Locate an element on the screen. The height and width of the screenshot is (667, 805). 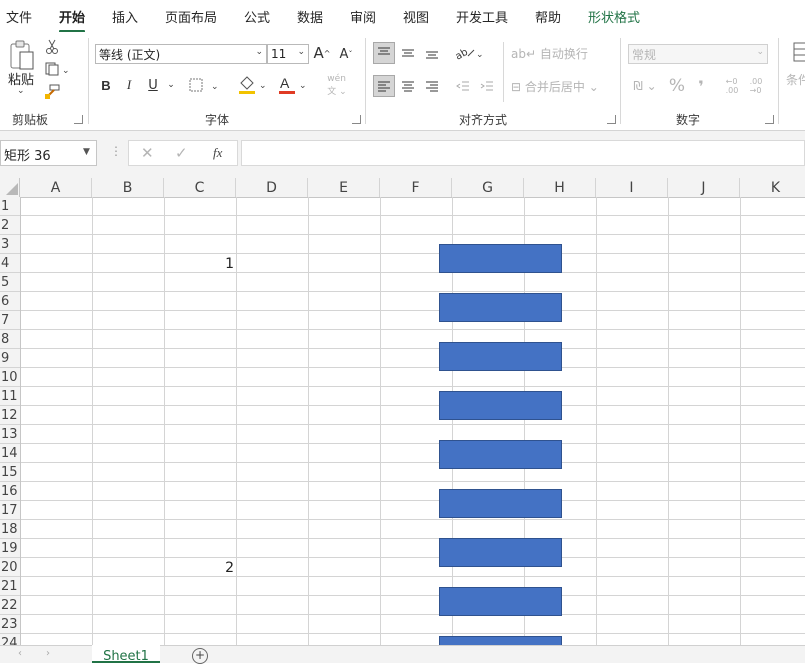
name-box: 矩形 36 ▼ is located at coordinates (48, 153).